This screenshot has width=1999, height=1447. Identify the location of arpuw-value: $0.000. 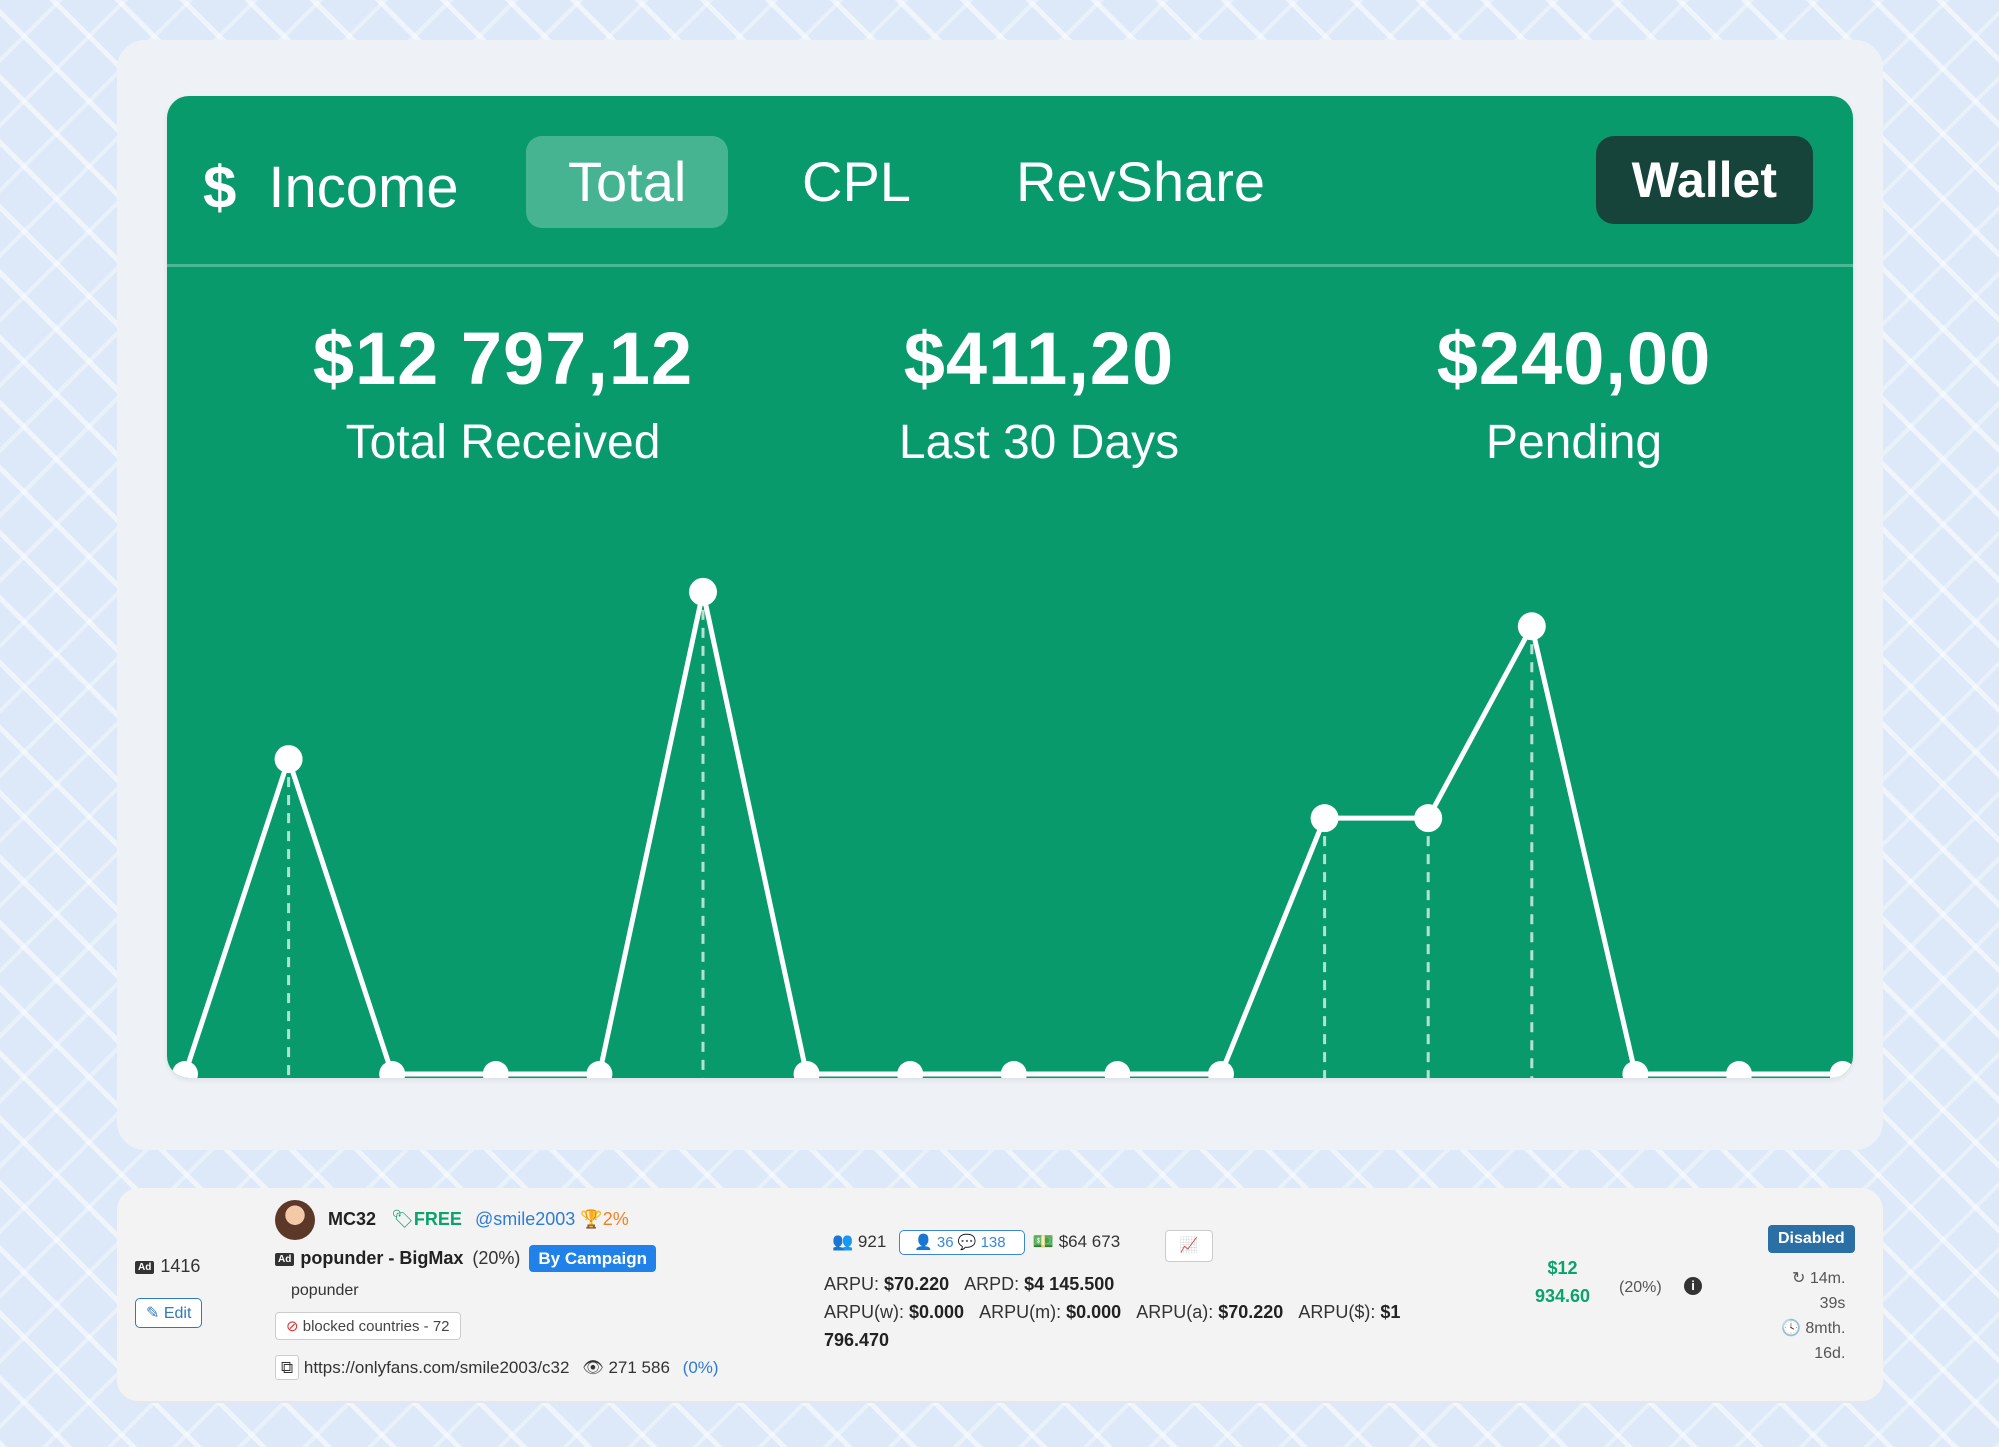
(937, 1312).